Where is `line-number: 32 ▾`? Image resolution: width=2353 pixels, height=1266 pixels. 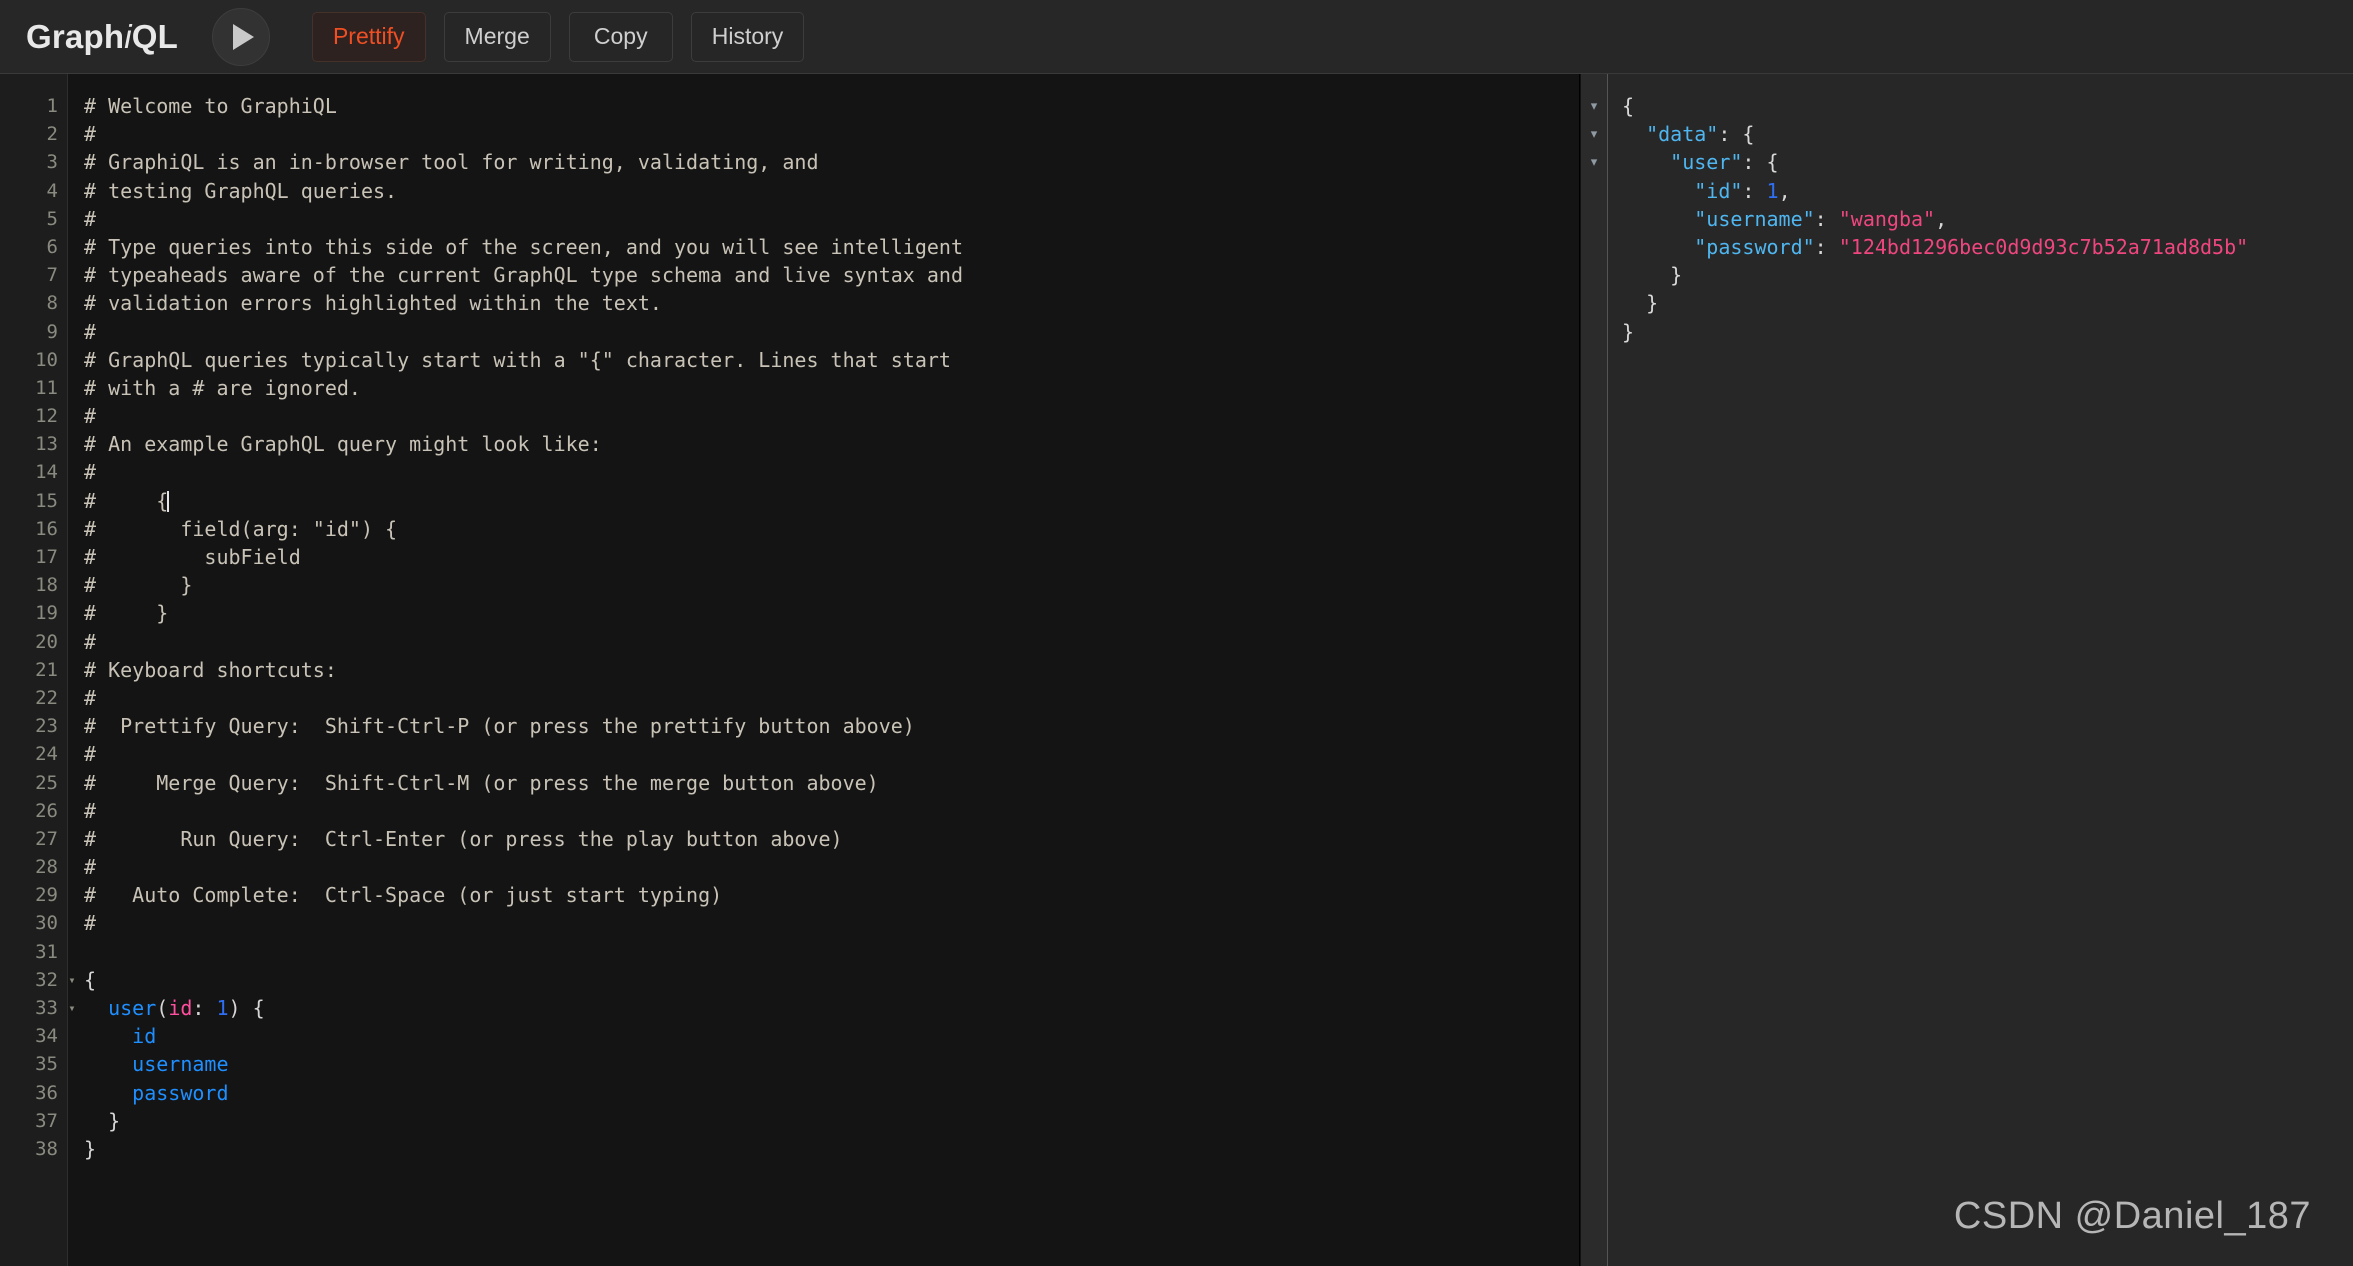 line-number: 32 ▾ is located at coordinates (38, 980).